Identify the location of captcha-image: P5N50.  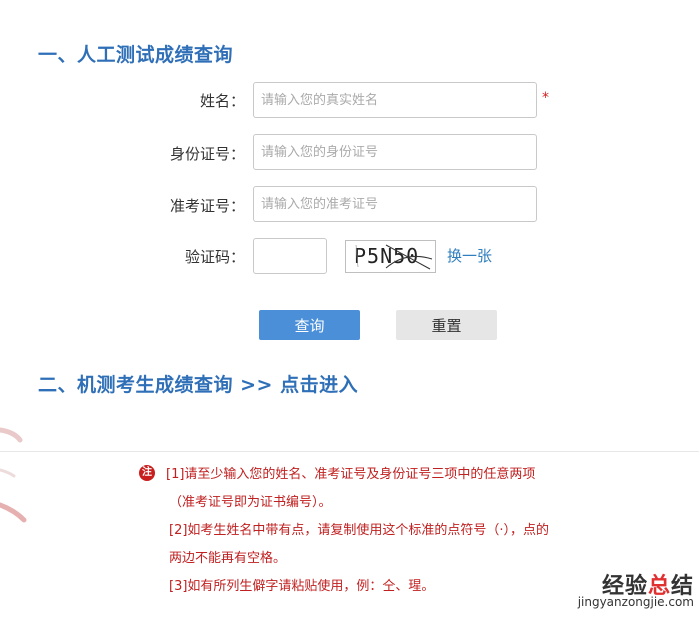
(390, 256).